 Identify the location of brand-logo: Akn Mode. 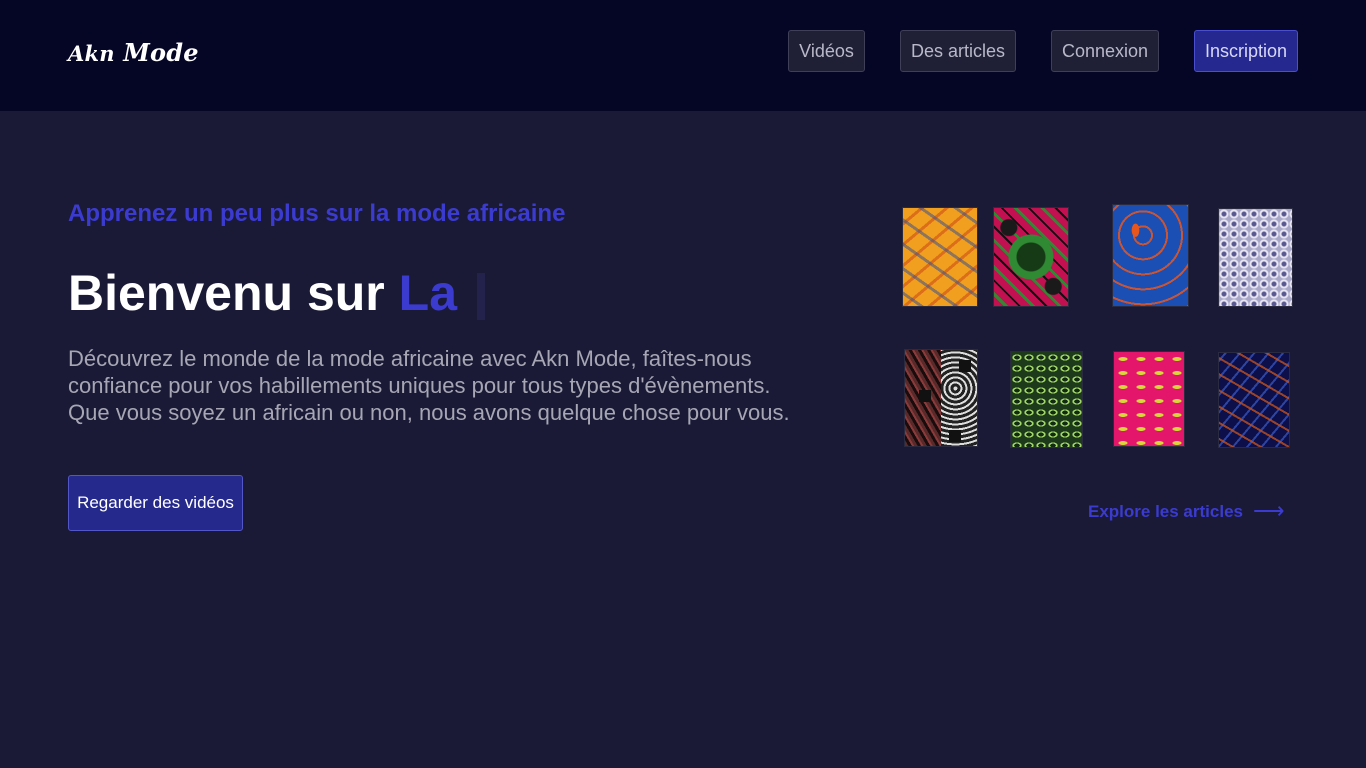
(133, 52).